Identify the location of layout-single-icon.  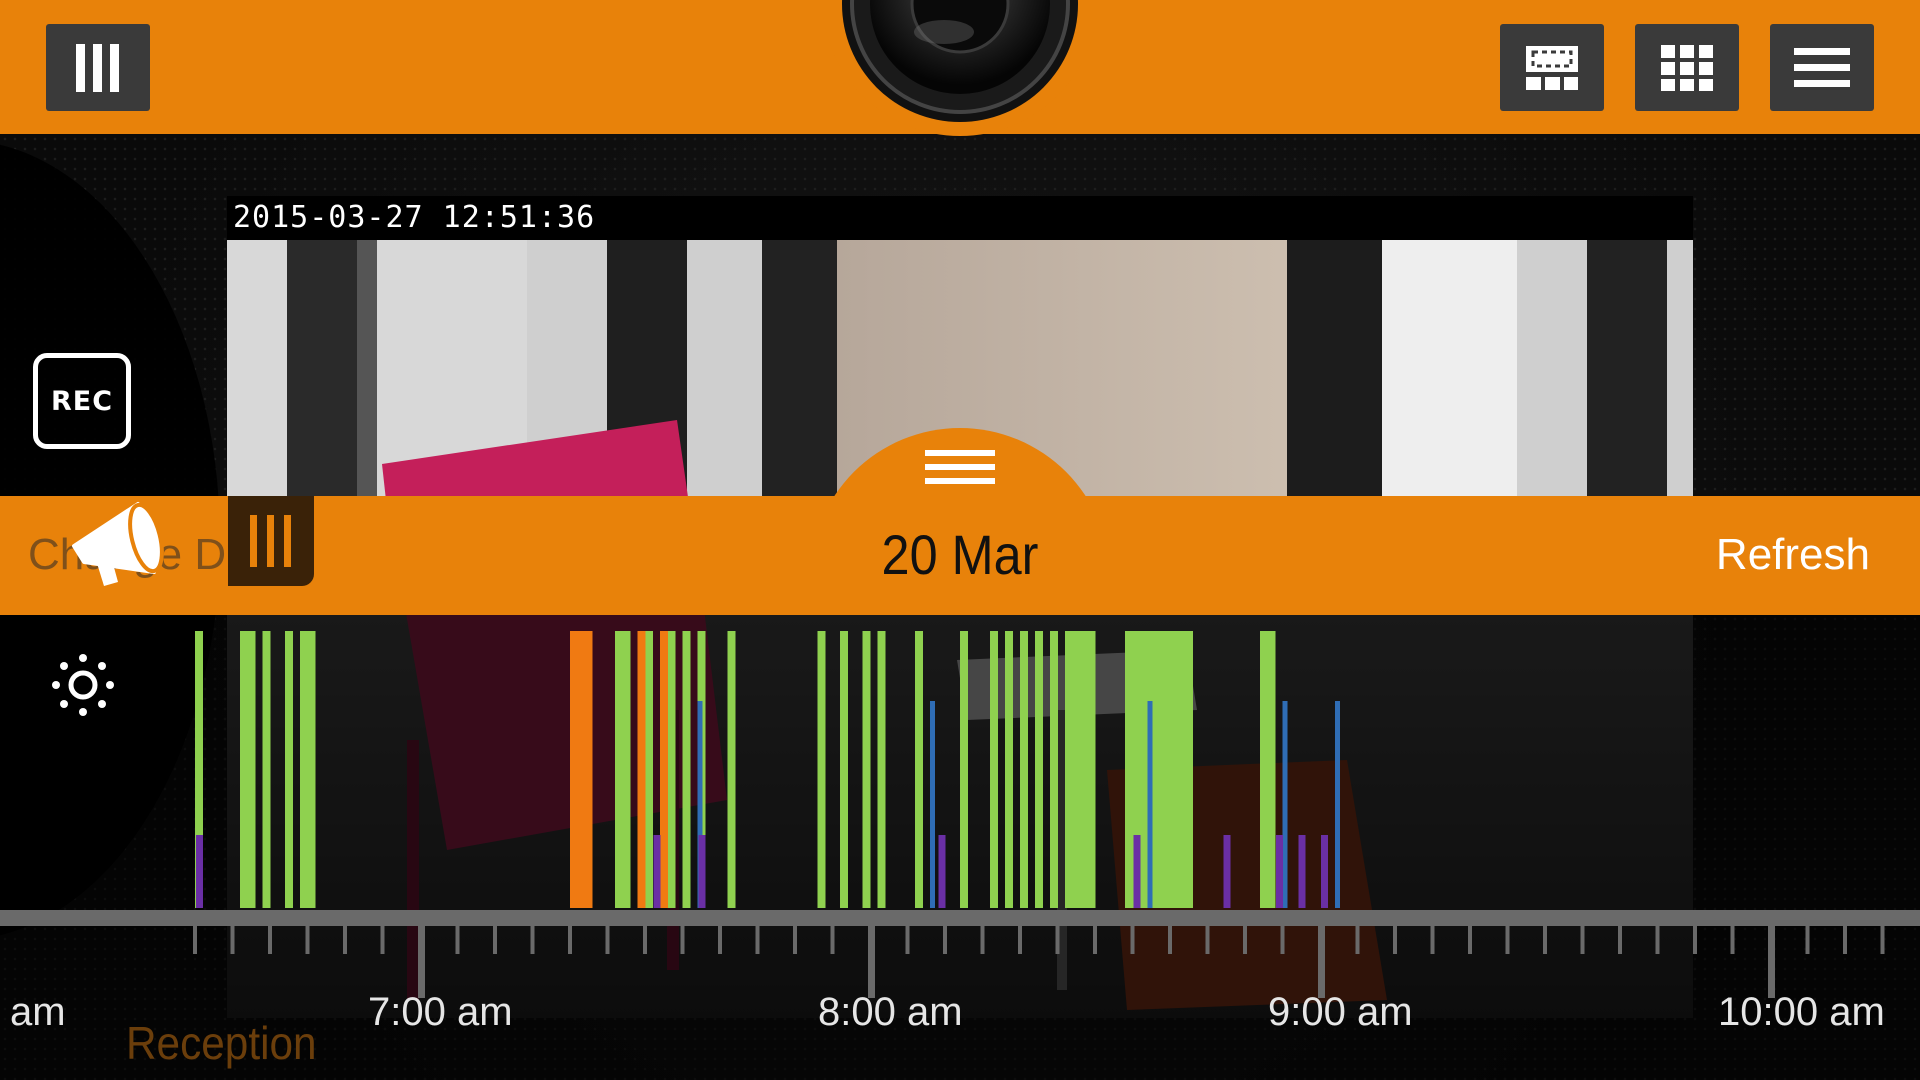
(1552, 67).